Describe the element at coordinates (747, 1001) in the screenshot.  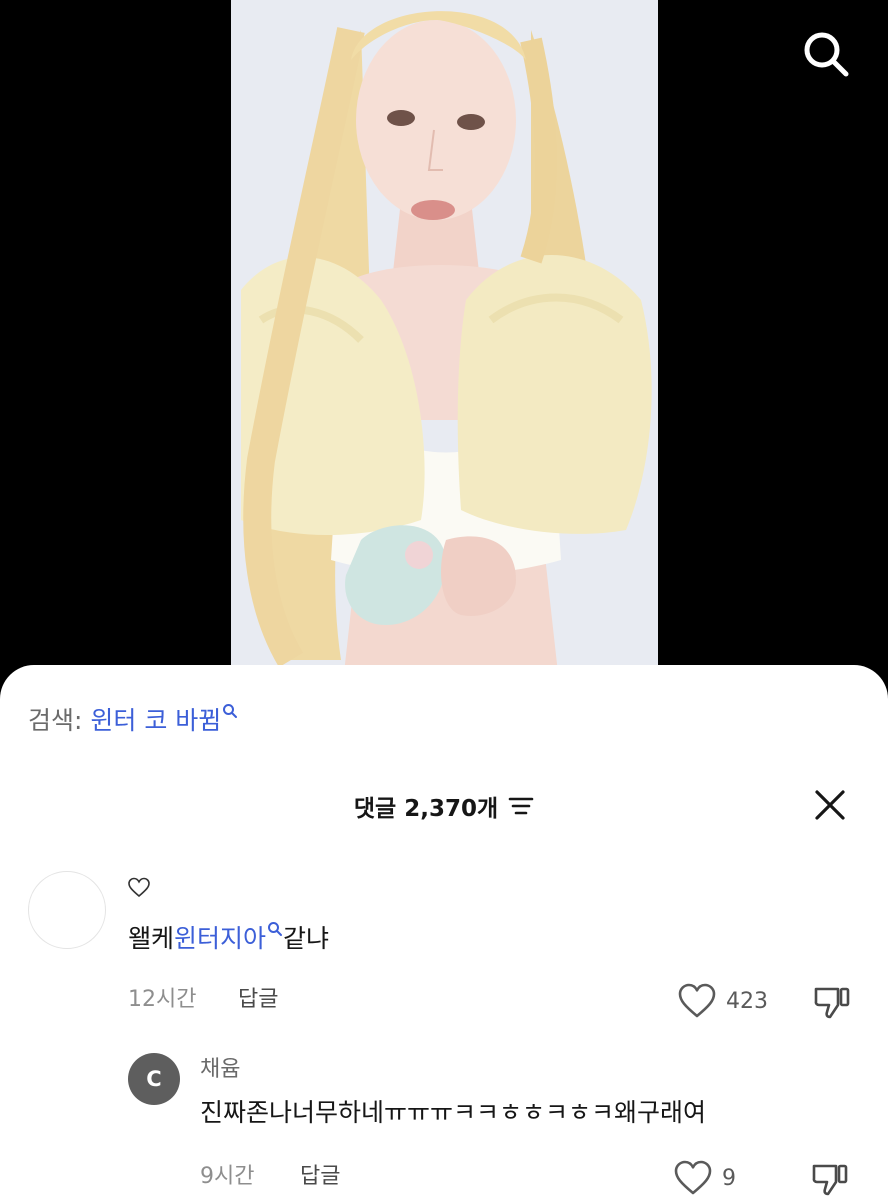
I see `like-count: 423` at that location.